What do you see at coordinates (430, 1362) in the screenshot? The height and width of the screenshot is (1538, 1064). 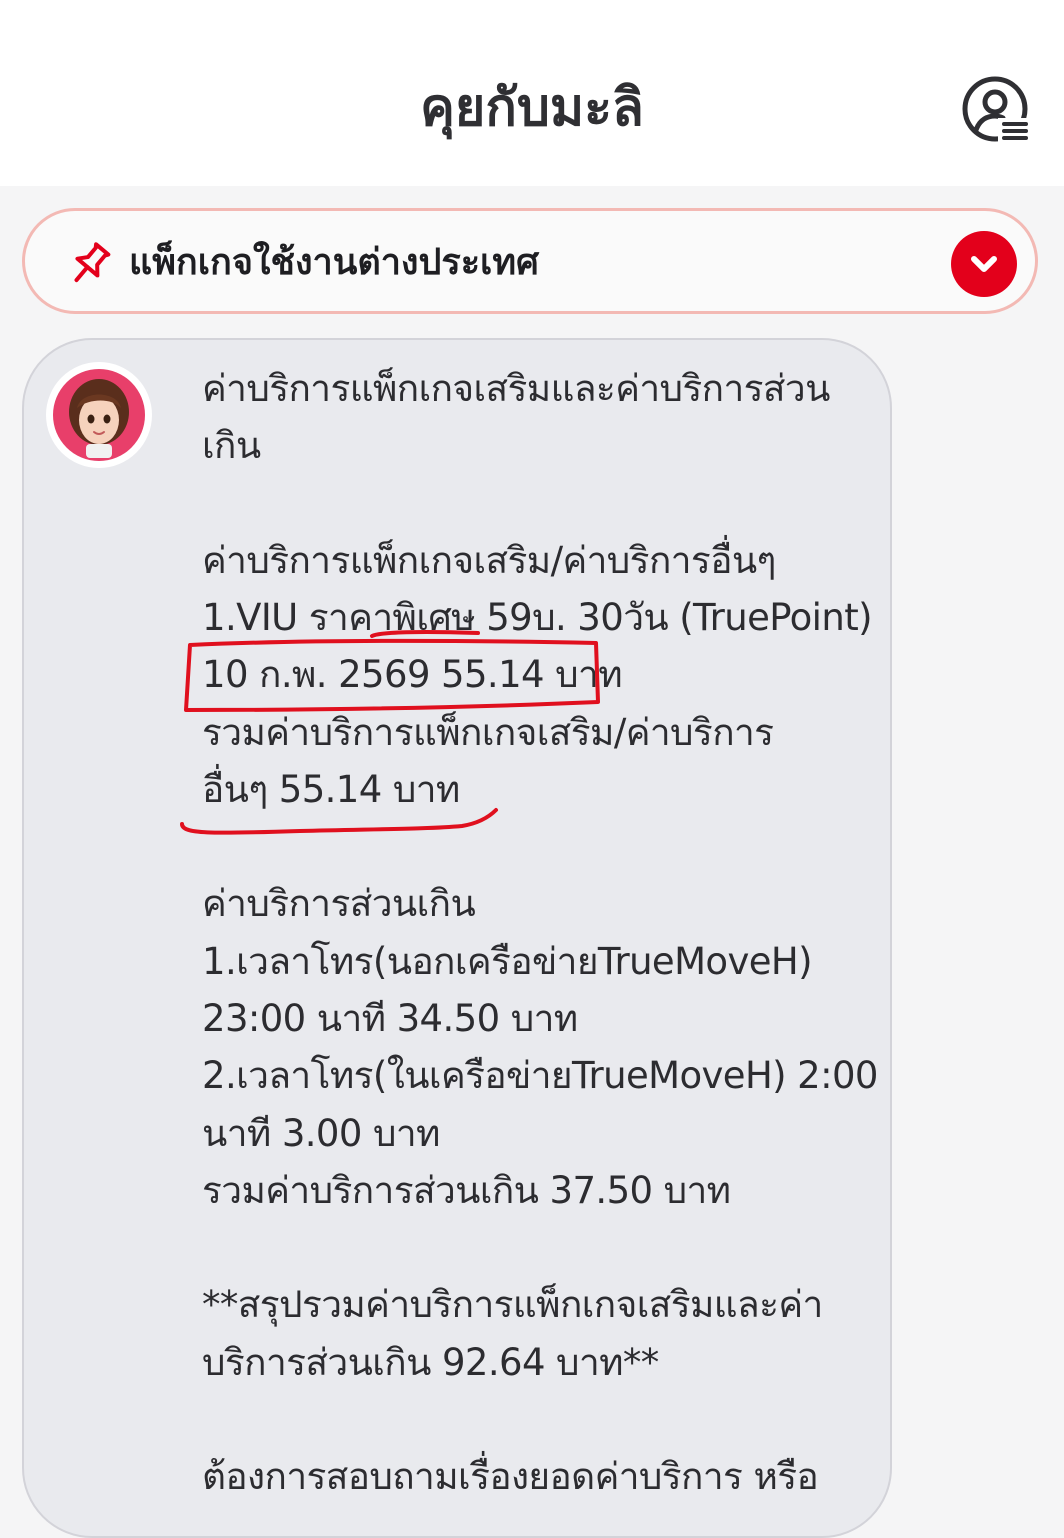 I see `message-line: บริการส่วนเกิน 92.64 บาท**` at bounding box center [430, 1362].